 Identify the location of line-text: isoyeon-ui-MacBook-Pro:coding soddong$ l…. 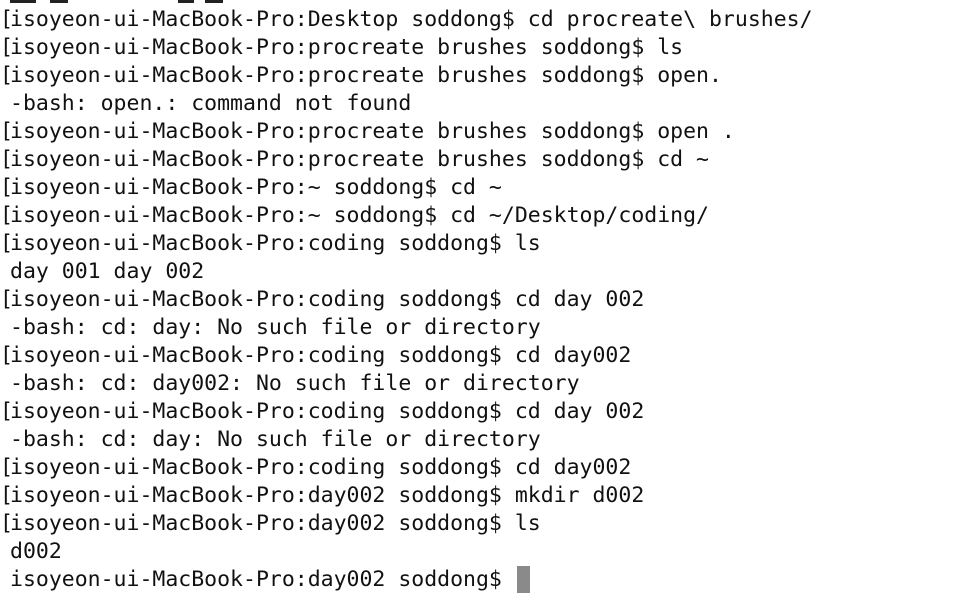
(275, 243).